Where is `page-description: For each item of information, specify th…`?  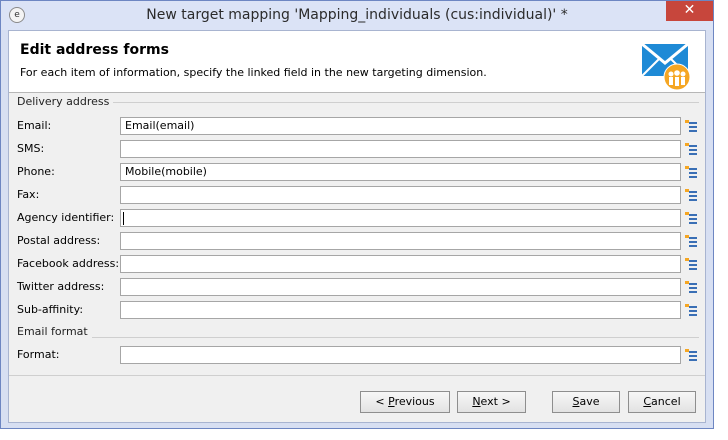
page-description: For each item of information, specify th… is located at coordinates (253, 72).